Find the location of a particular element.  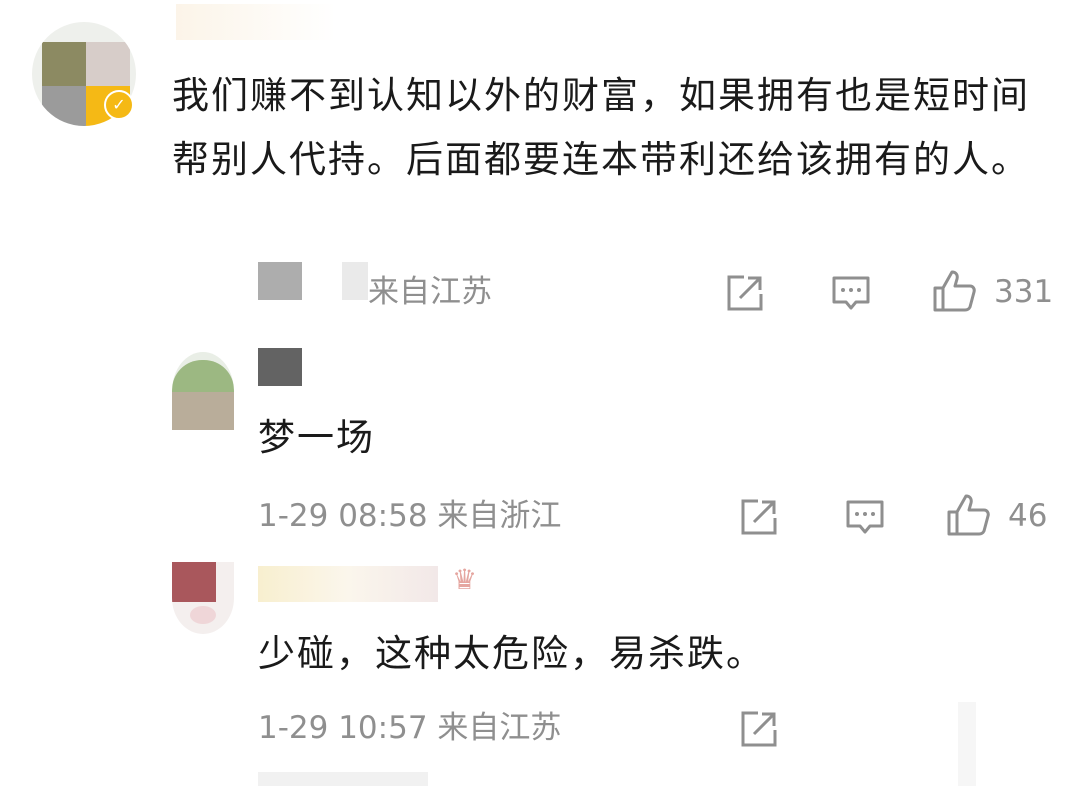

comment-text: 少碰，这种太危险，易杀跌。 is located at coordinates (511, 653).